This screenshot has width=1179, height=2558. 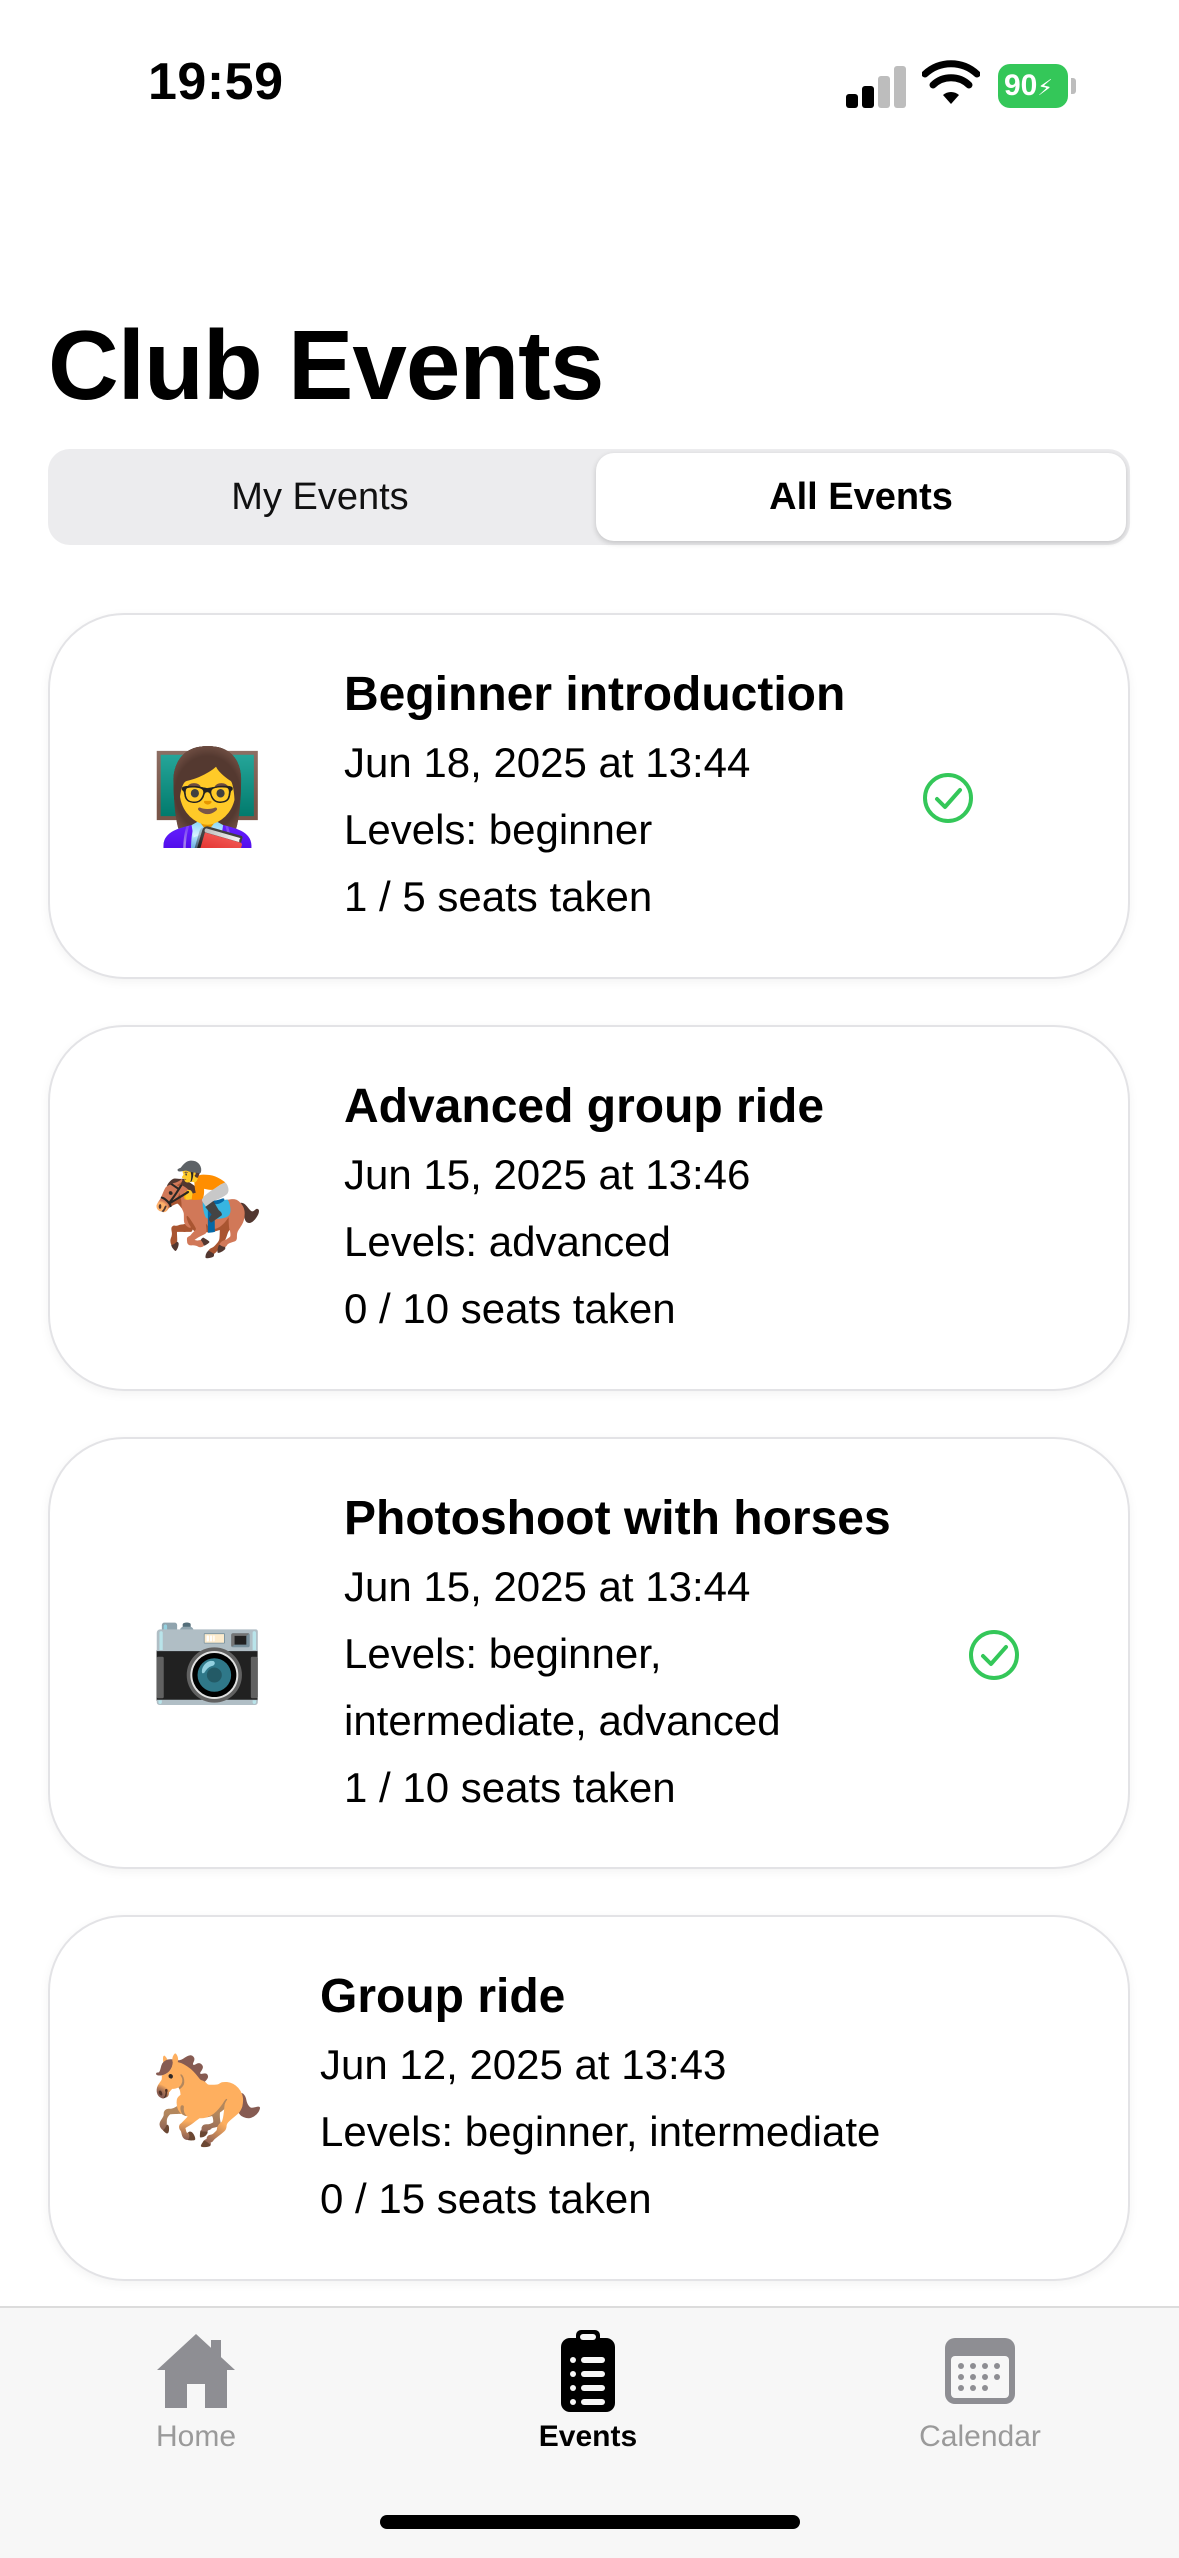 What do you see at coordinates (547, 1586) in the screenshot?
I see `event-date: Jun 15, 2025 at 13:44` at bounding box center [547, 1586].